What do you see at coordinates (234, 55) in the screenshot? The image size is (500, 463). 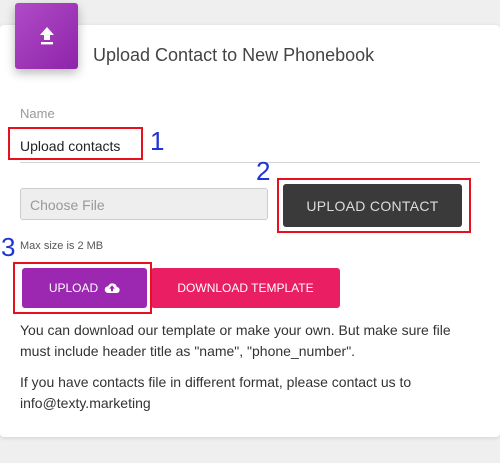 I see `page-title: Upload Contact to New Phonebook` at bounding box center [234, 55].